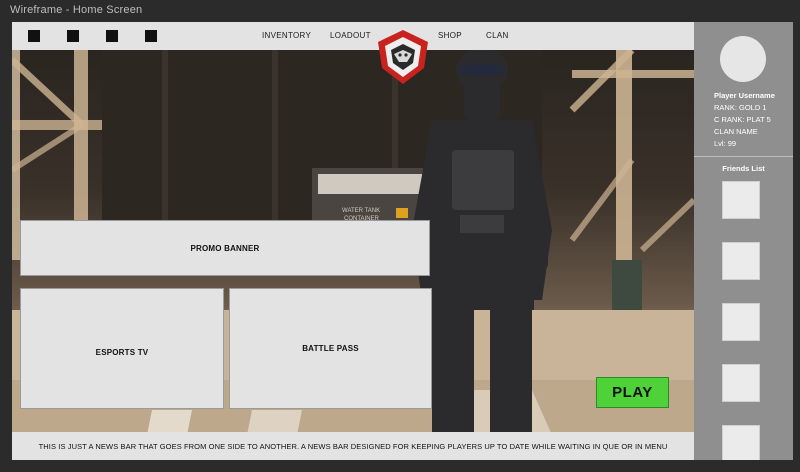 This screenshot has width=800, height=472. I want to click on esports-tv-label: ESPORTS TV, so click(122, 352).